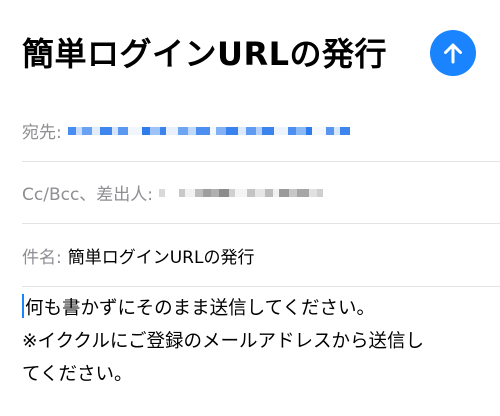 Image resolution: width=500 pixels, height=416 pixels. What do you see at coordinates (208, 131) in the screenshot?
I see `to-address-redacted` at bounding box center [208, 131].